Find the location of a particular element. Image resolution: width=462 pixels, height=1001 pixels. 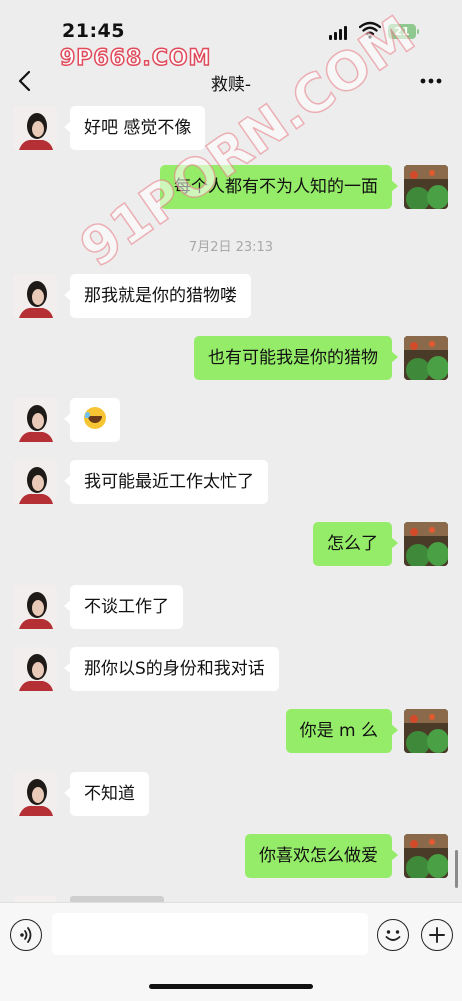

voice-icon is located at coordinates (26, 935).